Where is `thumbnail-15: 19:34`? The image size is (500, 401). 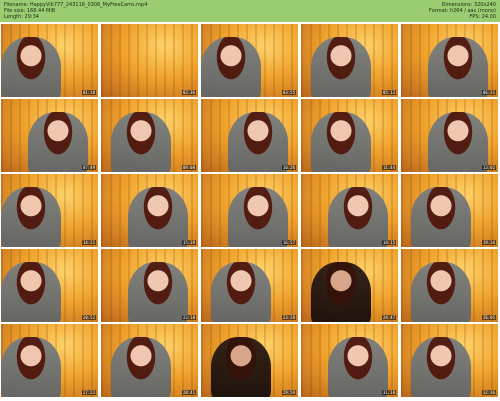
thumbnail-15: 19:34 is located at coordinates (449, 210).